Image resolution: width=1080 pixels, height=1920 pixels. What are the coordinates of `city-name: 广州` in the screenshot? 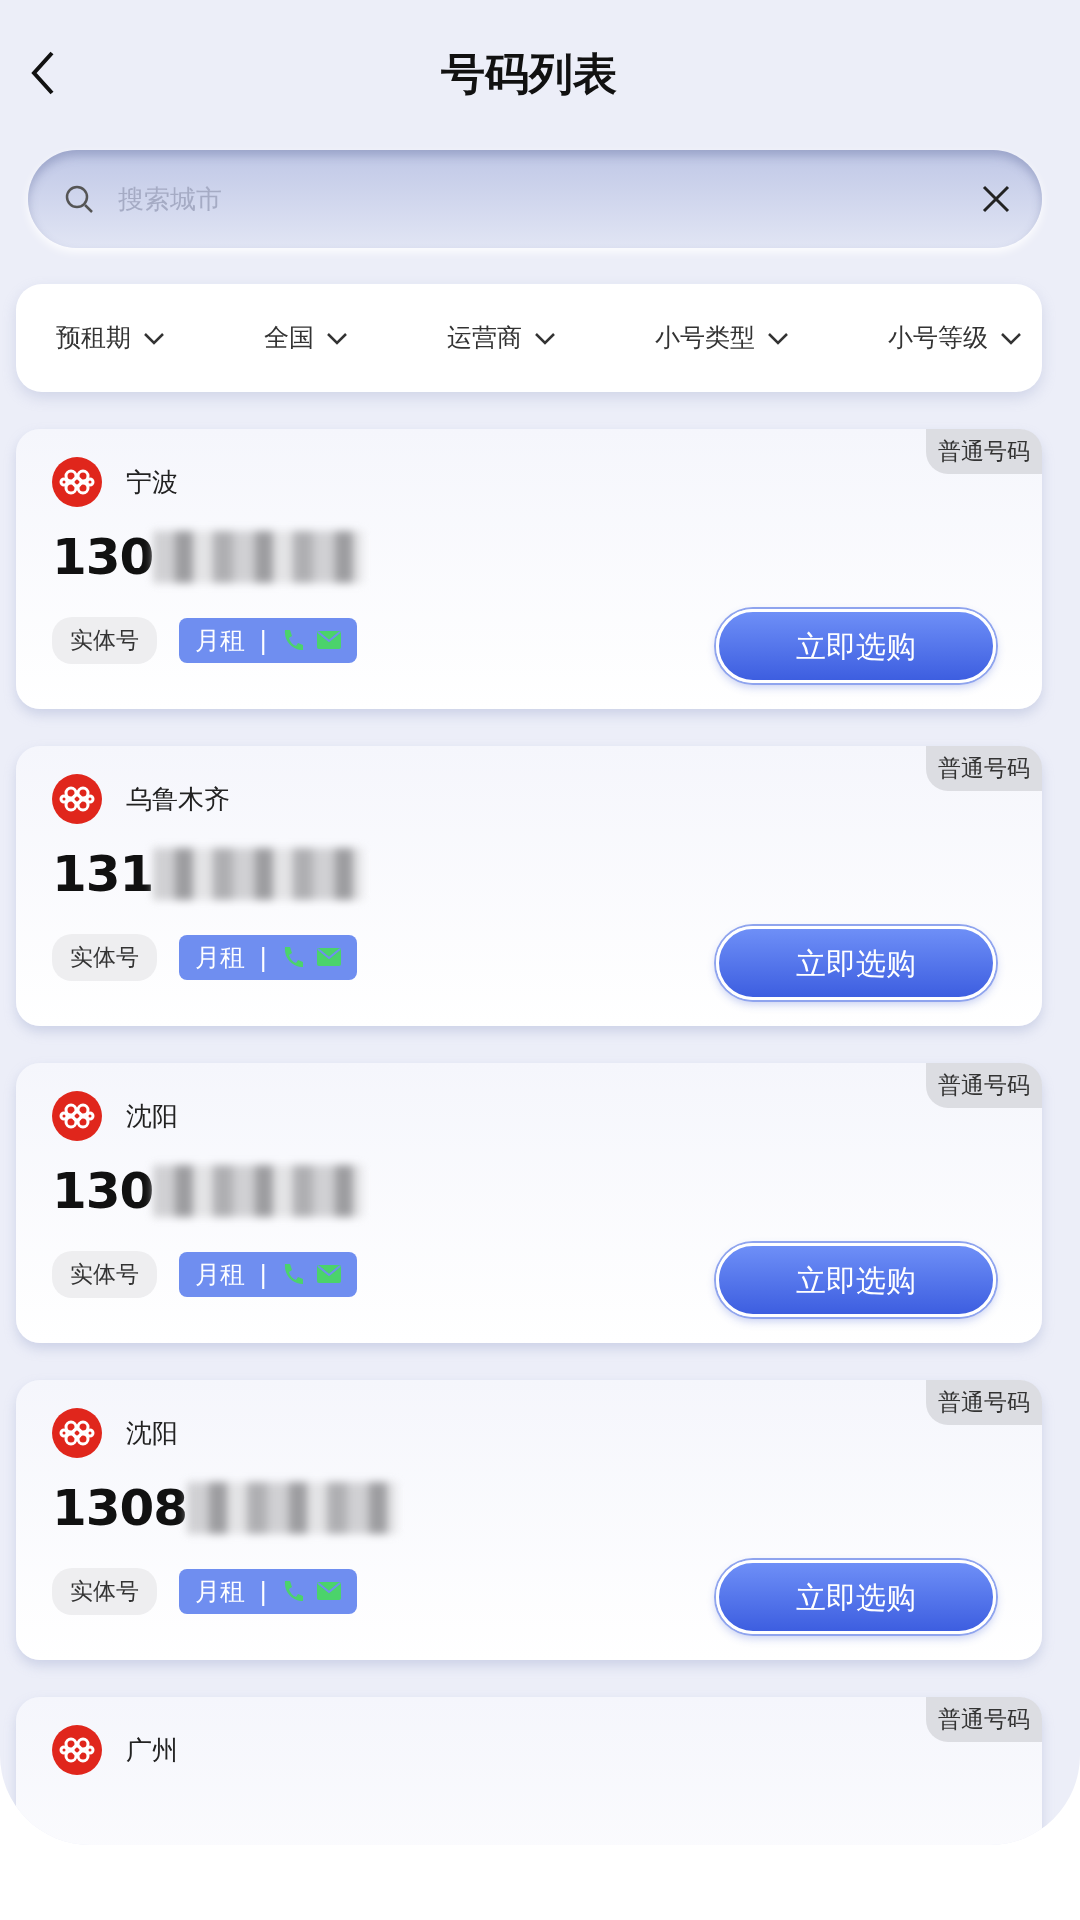 It's located at (152, 1750).